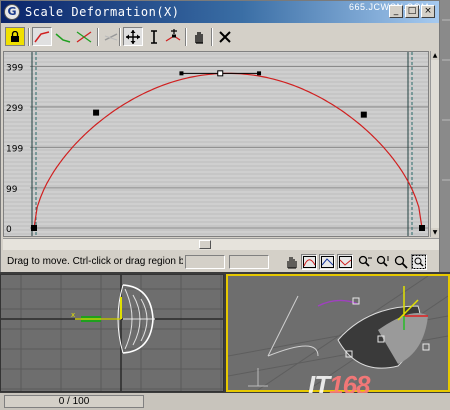 The image size is (450, 410). Describe the element at coordinates (412, 11) in the screenshot. I see `maximize-button: □` at that location.